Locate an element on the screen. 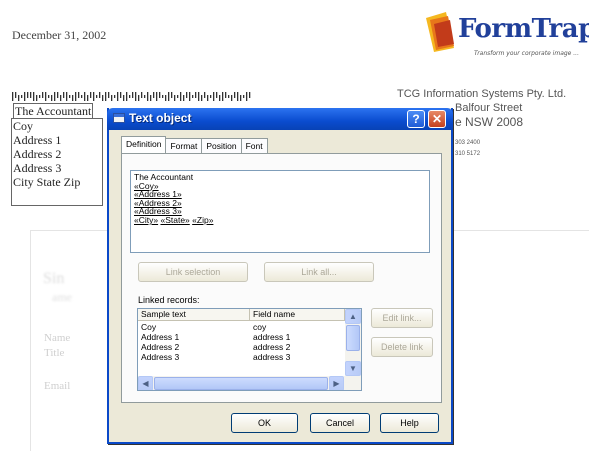 This screenshot has width=589, height=451. scroll-up-icon: ▲ is located at coordinates (353, 316).